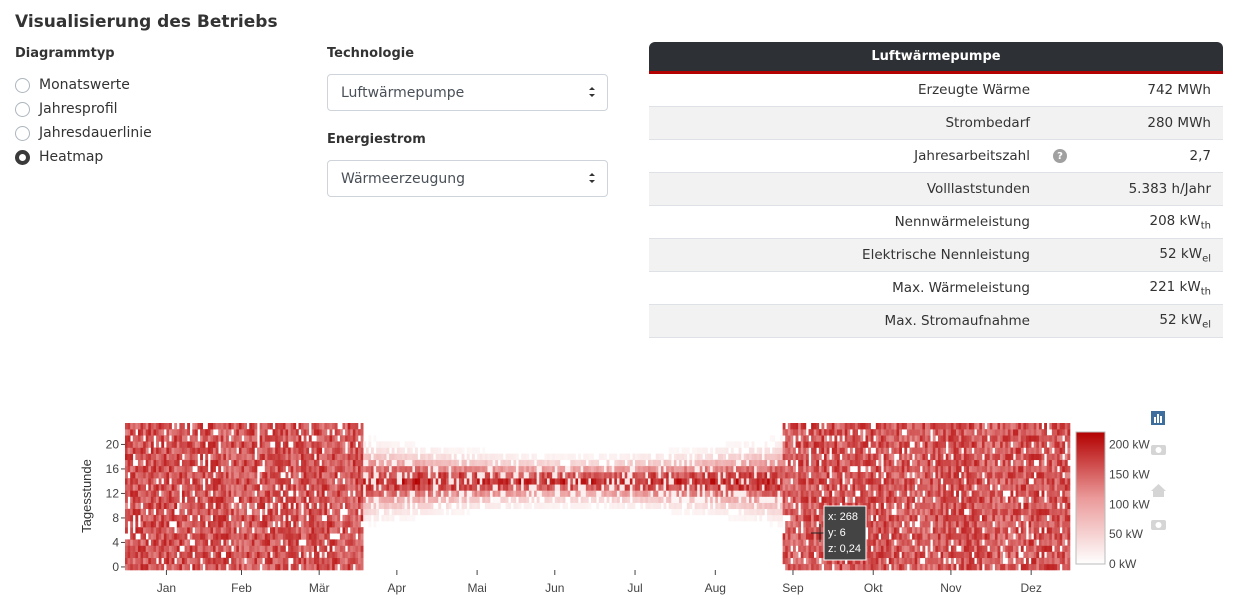  I want to click on radio-heatmap: Heatmap, so click(83, 157).